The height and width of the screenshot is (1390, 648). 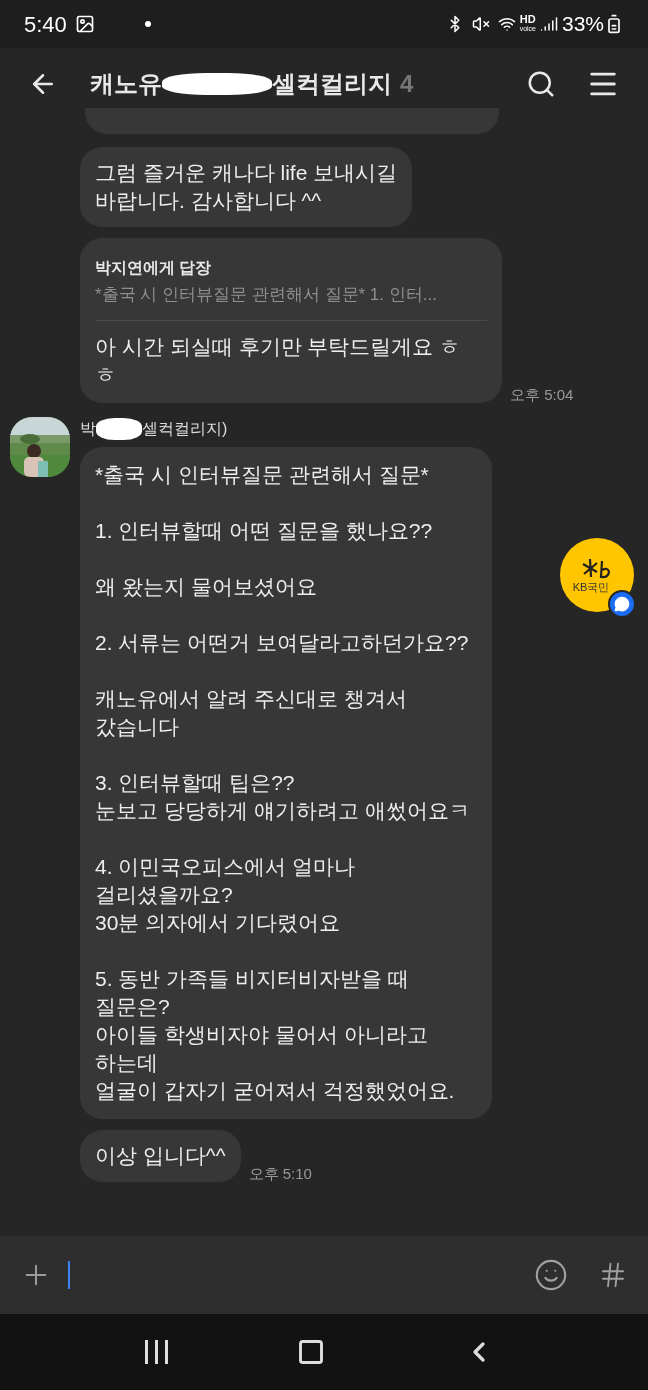 I want to click on chat-badge-icon, so click(x=622, y=604).